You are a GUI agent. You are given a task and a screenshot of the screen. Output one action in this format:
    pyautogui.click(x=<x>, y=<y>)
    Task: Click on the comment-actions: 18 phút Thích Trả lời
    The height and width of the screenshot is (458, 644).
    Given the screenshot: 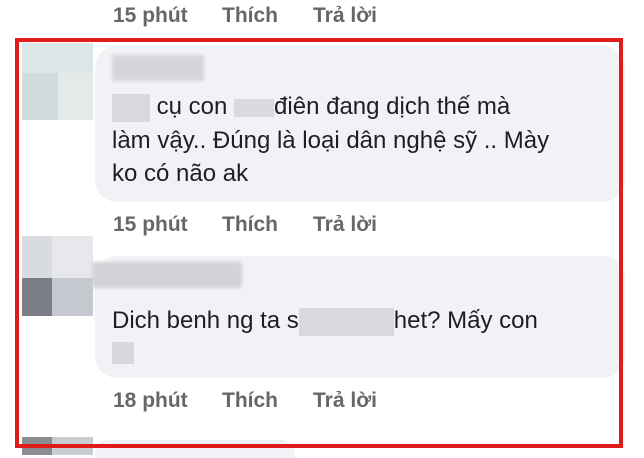 What is the action you would take?
    pyautogui.click(x=322, y=401)
    